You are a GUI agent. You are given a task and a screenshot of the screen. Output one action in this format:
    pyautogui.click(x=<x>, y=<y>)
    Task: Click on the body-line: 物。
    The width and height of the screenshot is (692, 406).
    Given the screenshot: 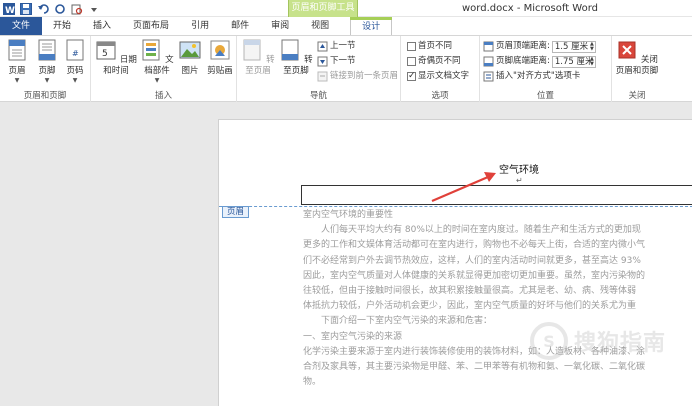 What is the action you would take?
    pyautogui.click(x=312, y=382)
    